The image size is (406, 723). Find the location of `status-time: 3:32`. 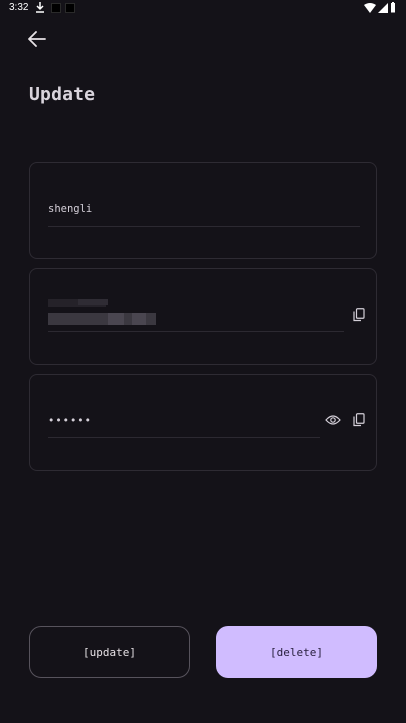

status-time: 3:32 is located at coordinates (19, 7).